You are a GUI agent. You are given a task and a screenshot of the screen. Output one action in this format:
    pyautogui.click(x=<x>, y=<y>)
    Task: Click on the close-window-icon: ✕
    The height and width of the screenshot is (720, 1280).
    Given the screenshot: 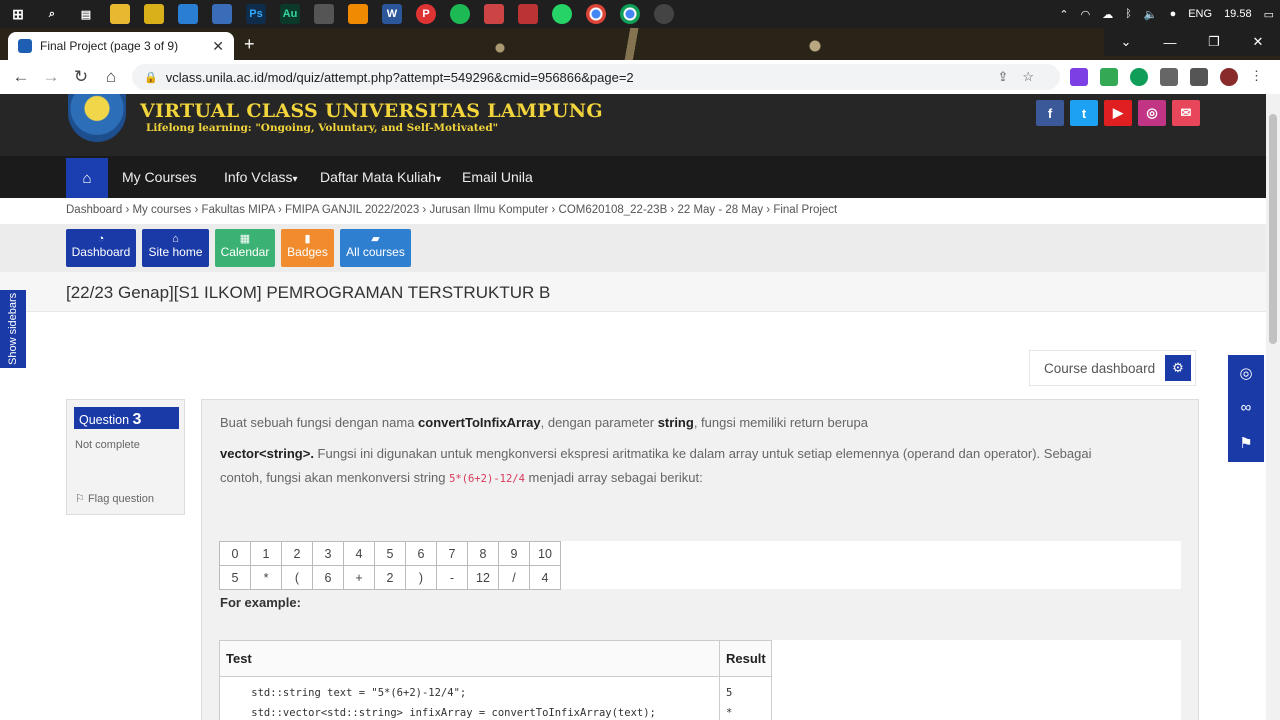 What is the action you would take?
    pyautogui.click(x=1258, y=42)
    